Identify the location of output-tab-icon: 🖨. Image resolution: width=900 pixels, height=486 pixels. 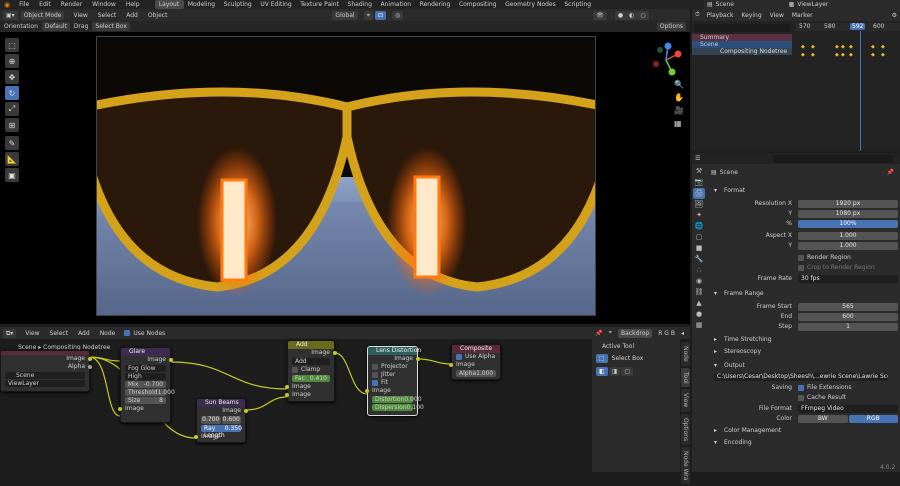
(699, 193).